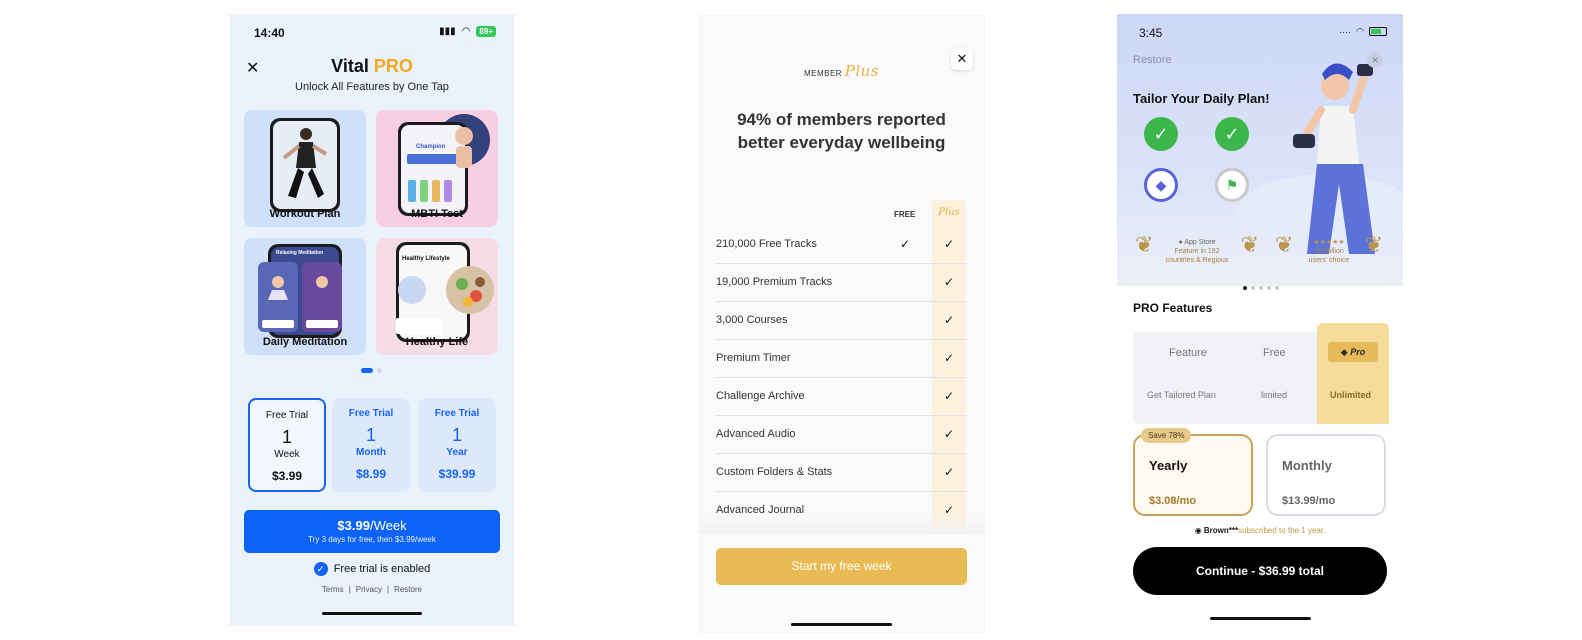 The width and height of the screenshot is (1582, 640). I want to click on plan-price: $13.99/mo, so click(1309, 501).